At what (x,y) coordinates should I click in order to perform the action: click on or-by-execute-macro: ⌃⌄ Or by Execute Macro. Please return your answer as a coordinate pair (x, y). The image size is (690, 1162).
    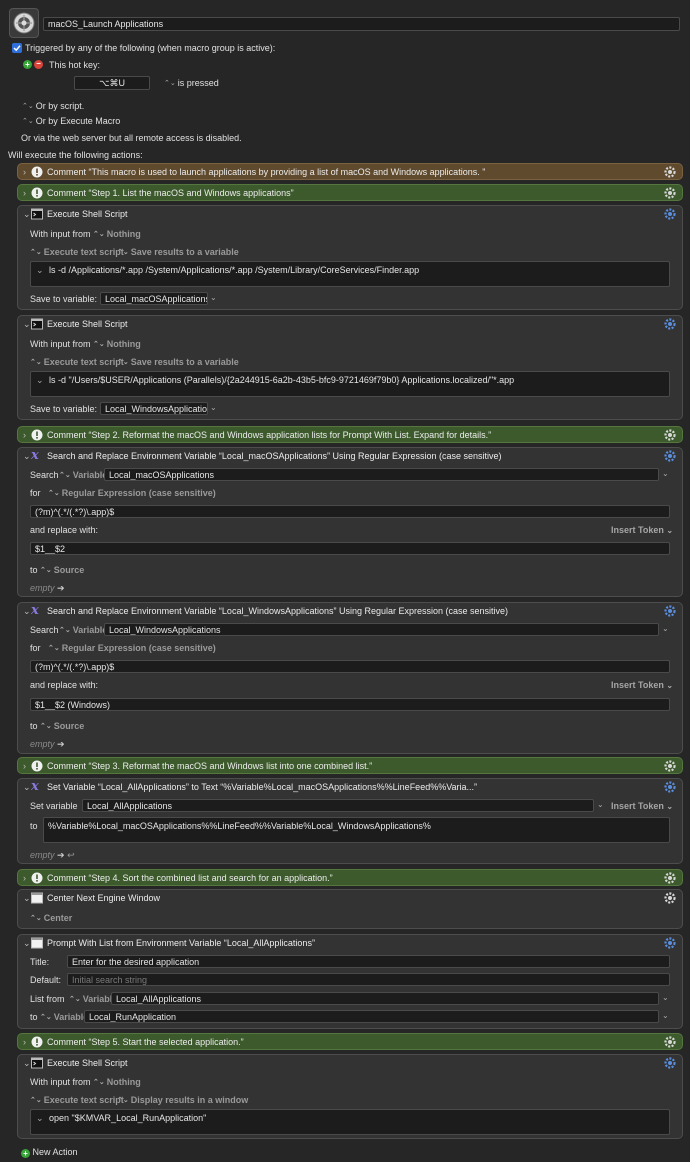
    Looking at the image, I should click on (71, 121).